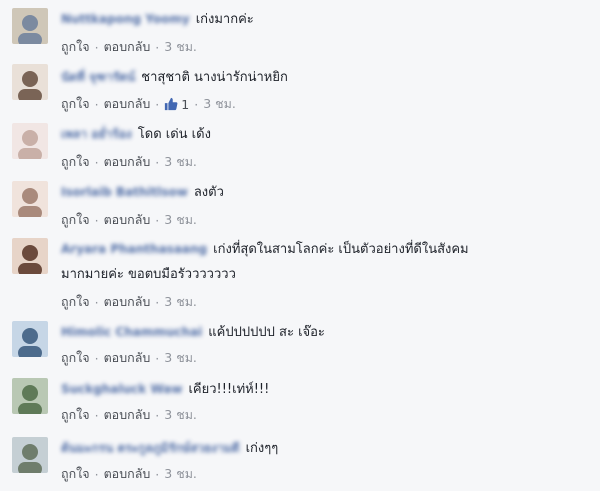 Image resolution: width=600 pixels, height=491 pixels. I want to click on comment-body: Suckghaluck Waw เคียว!!!เท่ห์!!!, so click(165, 389).